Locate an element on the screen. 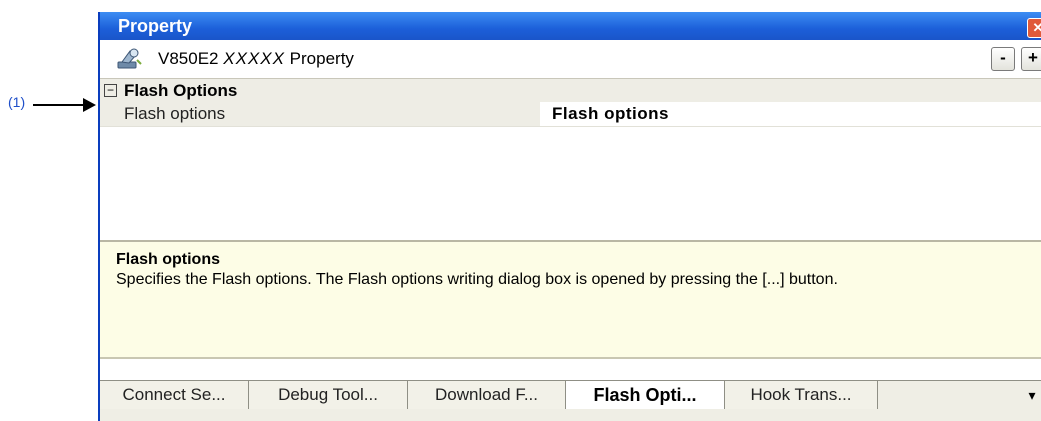 This screenshot has width=1041, height=421. plus-icon: + is located at coordinates (1033, 57).